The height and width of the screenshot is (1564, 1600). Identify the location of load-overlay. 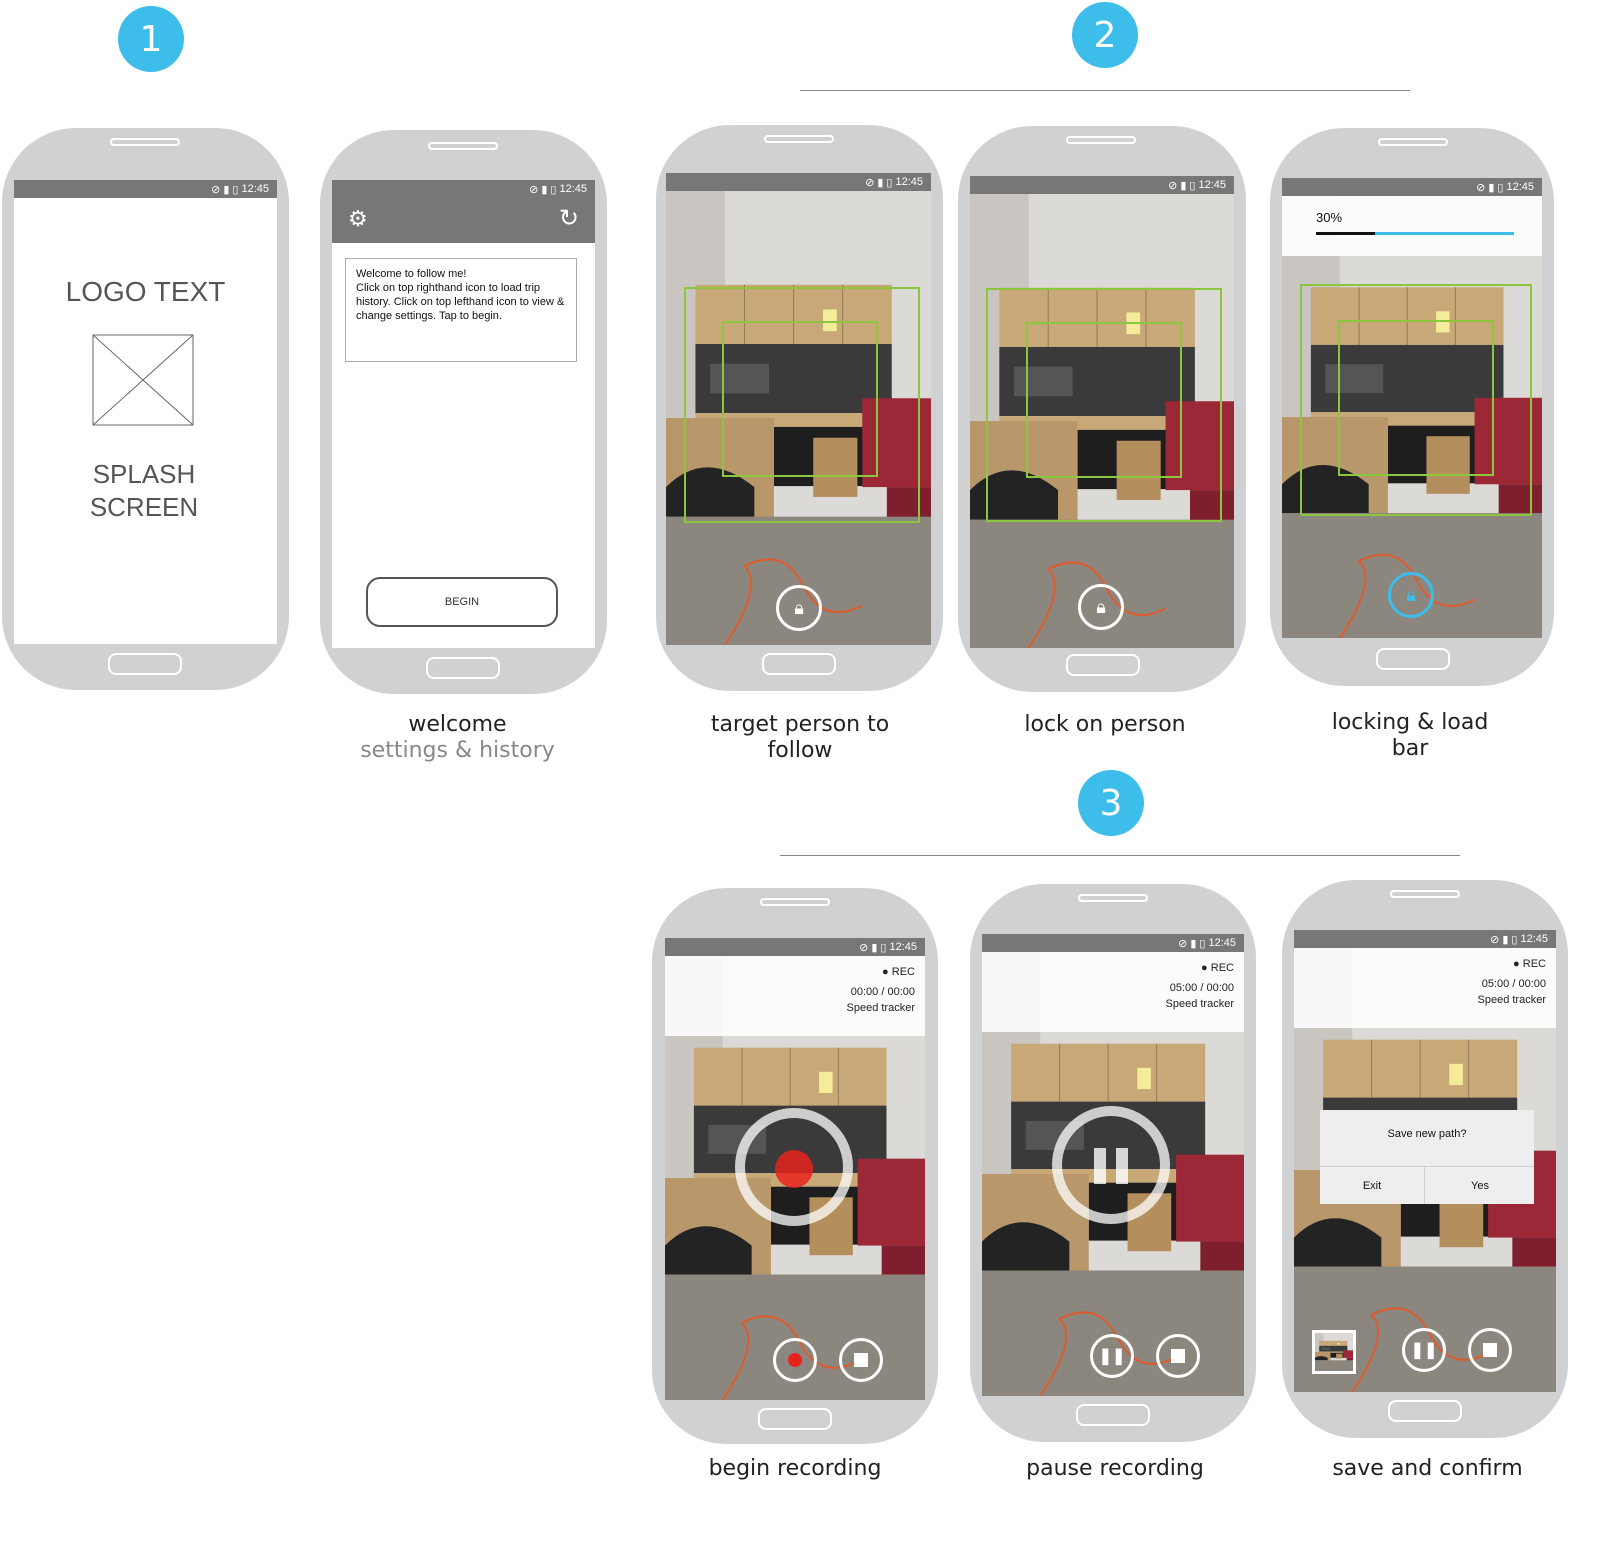
(1412, 226).